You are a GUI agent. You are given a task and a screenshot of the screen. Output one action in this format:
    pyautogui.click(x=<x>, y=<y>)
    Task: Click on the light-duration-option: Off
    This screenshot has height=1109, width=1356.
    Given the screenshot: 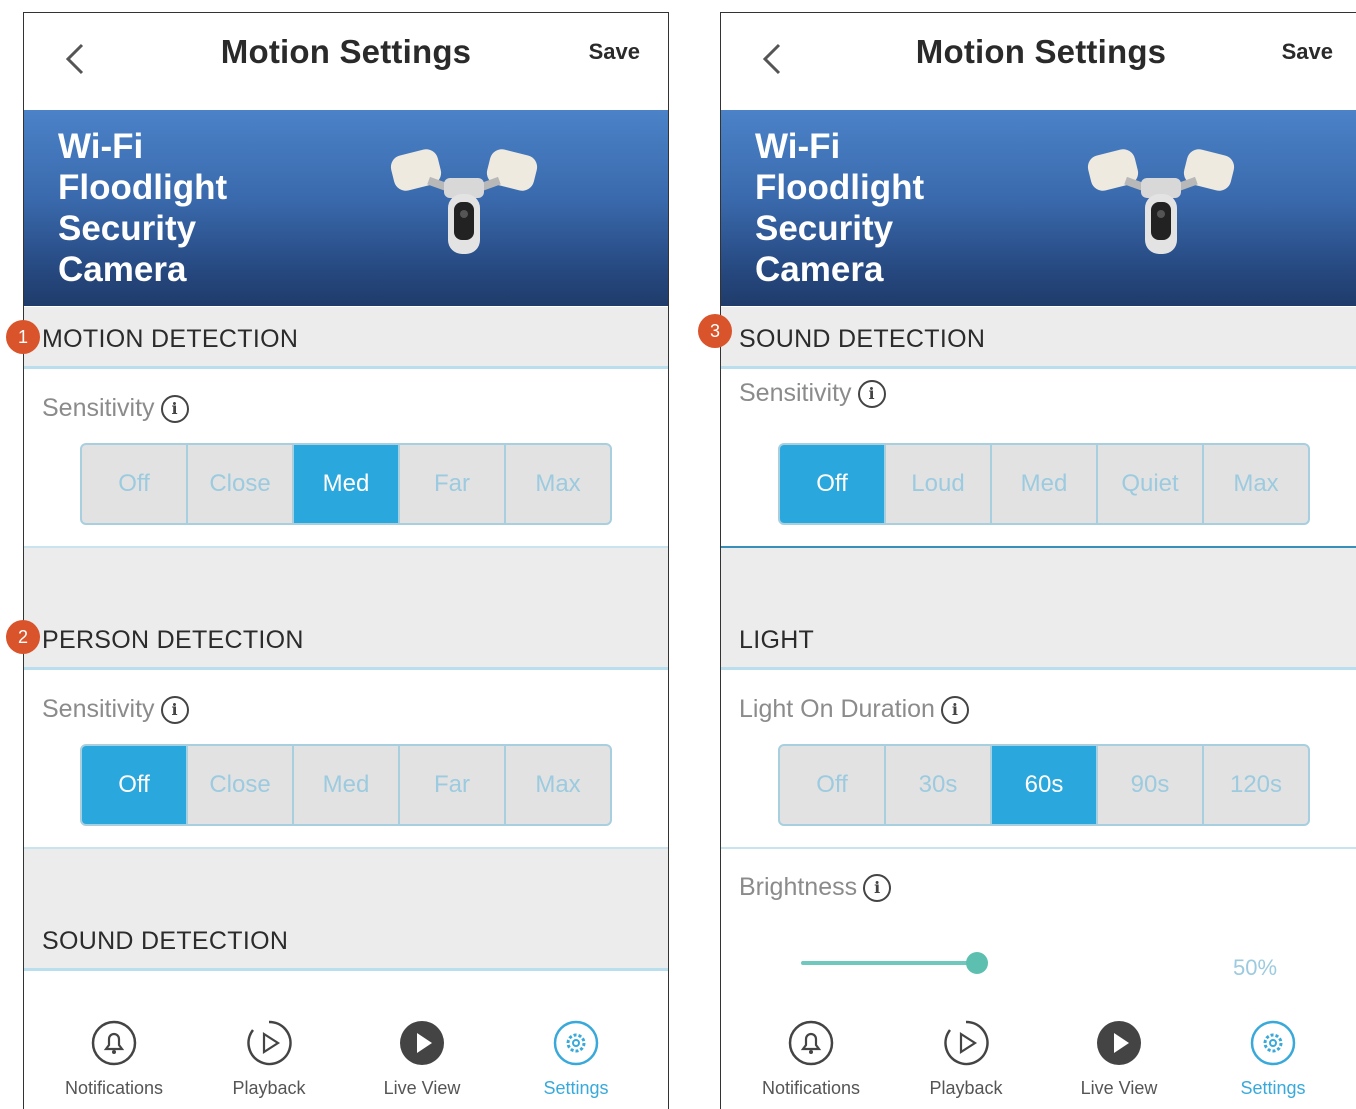 What is the action you would take?
    pyautogui.click(x=833, y=785)
    